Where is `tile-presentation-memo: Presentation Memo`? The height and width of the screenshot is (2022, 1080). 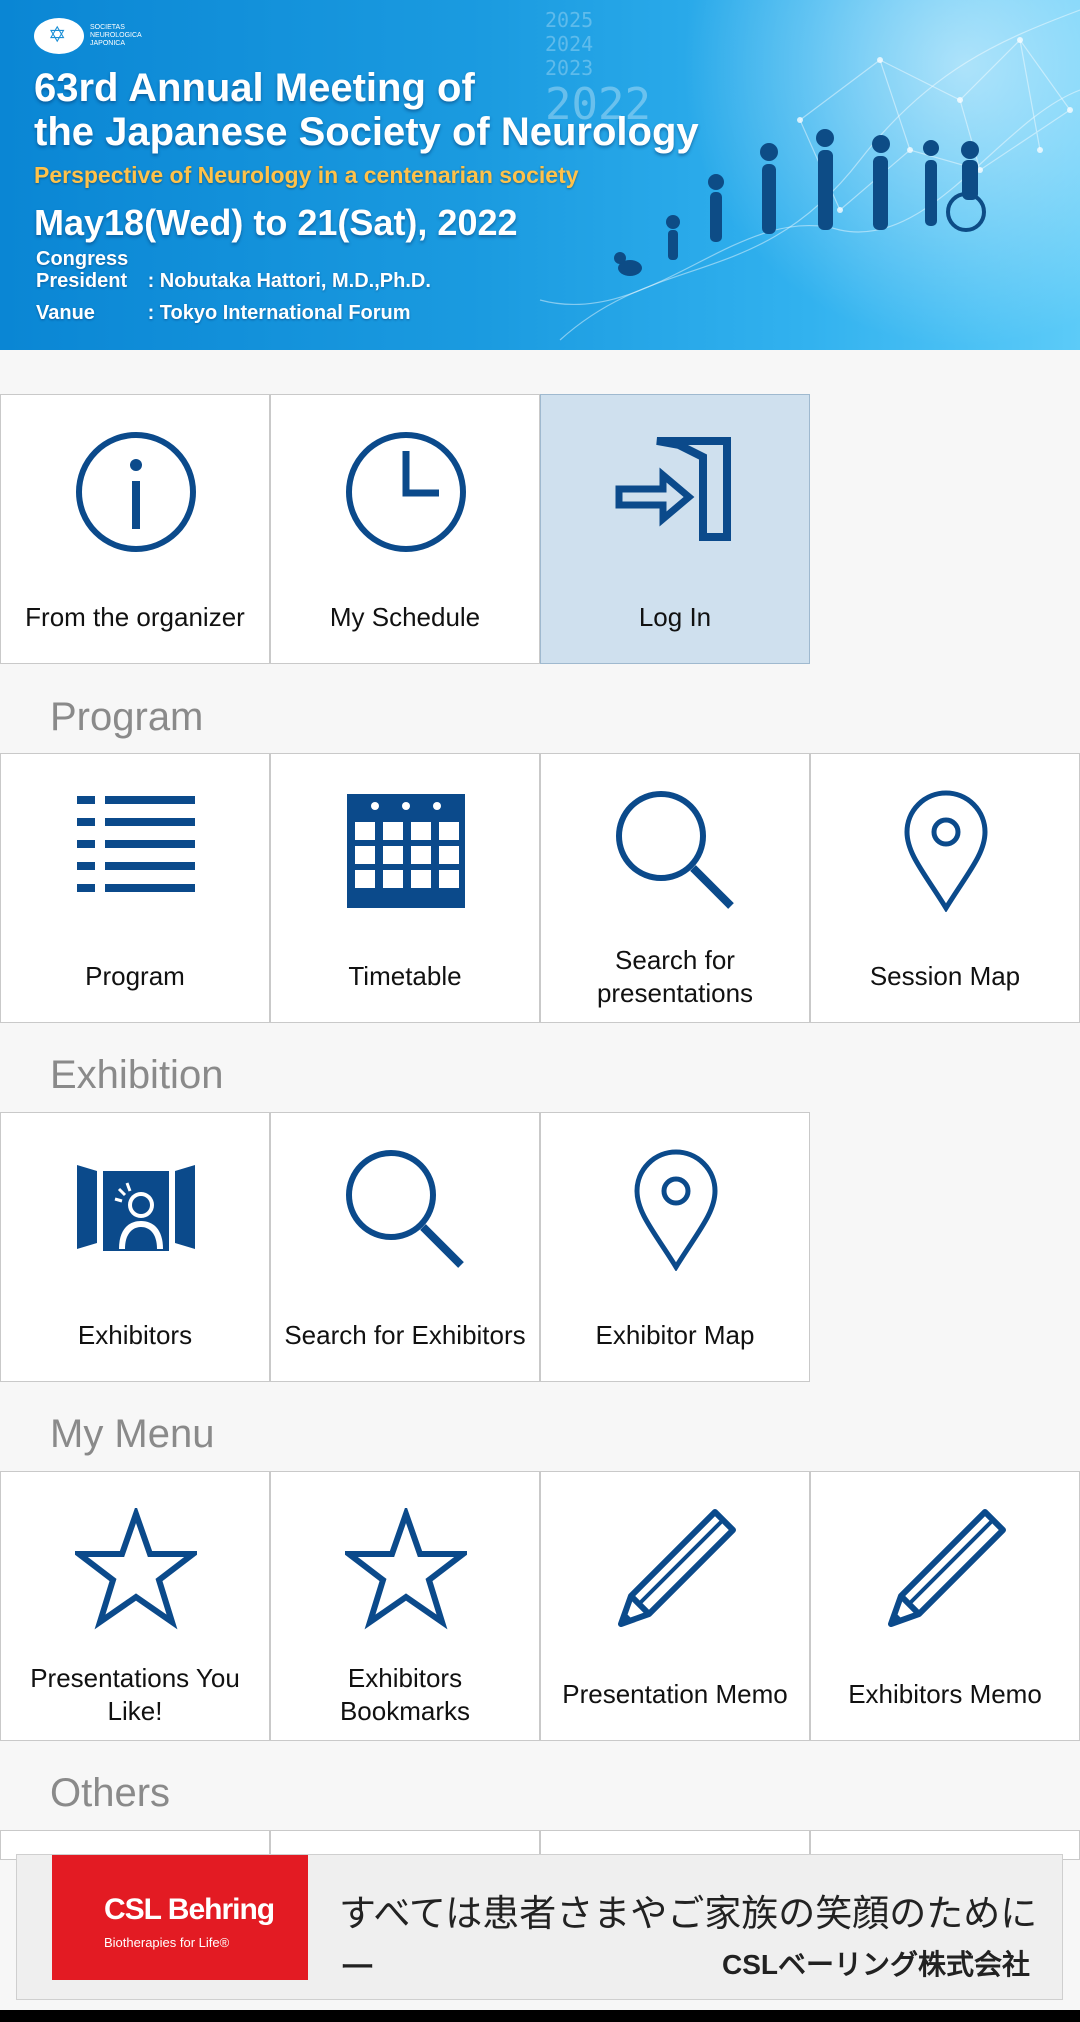
tile-presentation-memo: Presentation Memo is located at coordinates (675, 1606).